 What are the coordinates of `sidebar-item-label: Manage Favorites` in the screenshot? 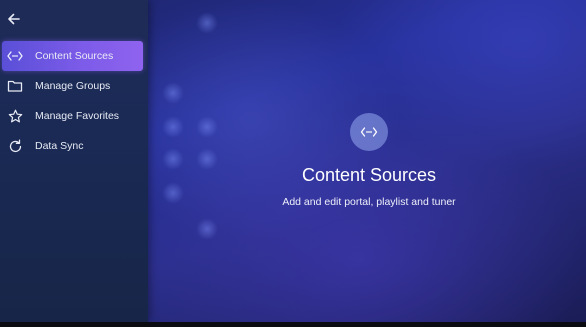 It's located at (77, 116).